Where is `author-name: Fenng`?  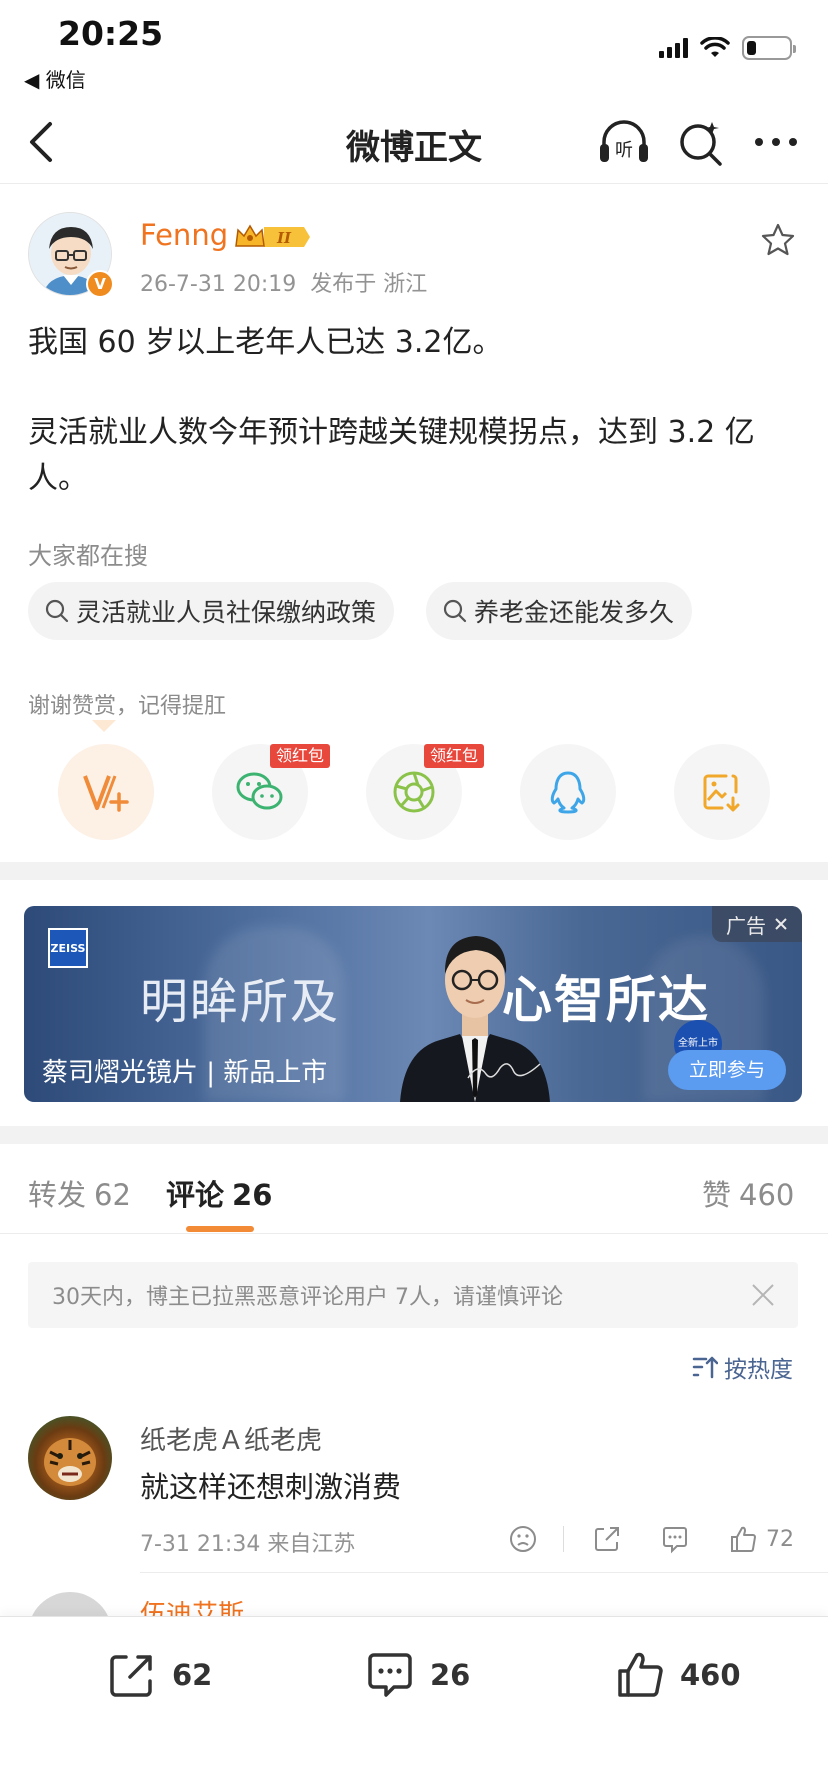 author-name: Fenng is located at coordinates (184, 235).